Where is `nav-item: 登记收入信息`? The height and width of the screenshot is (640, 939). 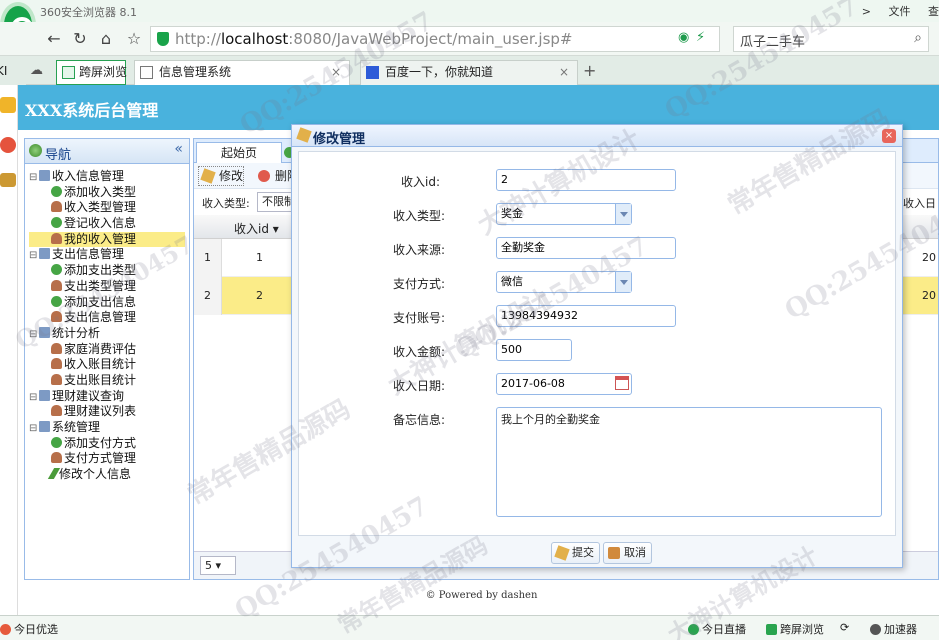 nav-item: 登记收入信息 is located at coordinates (107, 224).